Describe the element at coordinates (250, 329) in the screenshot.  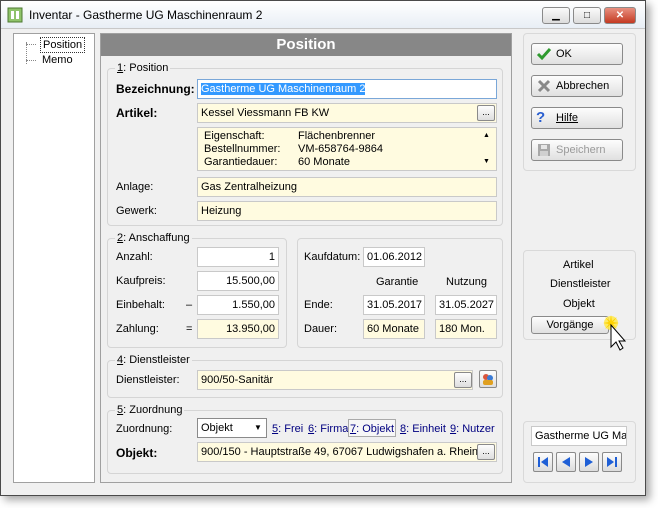
I see `zahlung-value: 13.950,00` at that location.